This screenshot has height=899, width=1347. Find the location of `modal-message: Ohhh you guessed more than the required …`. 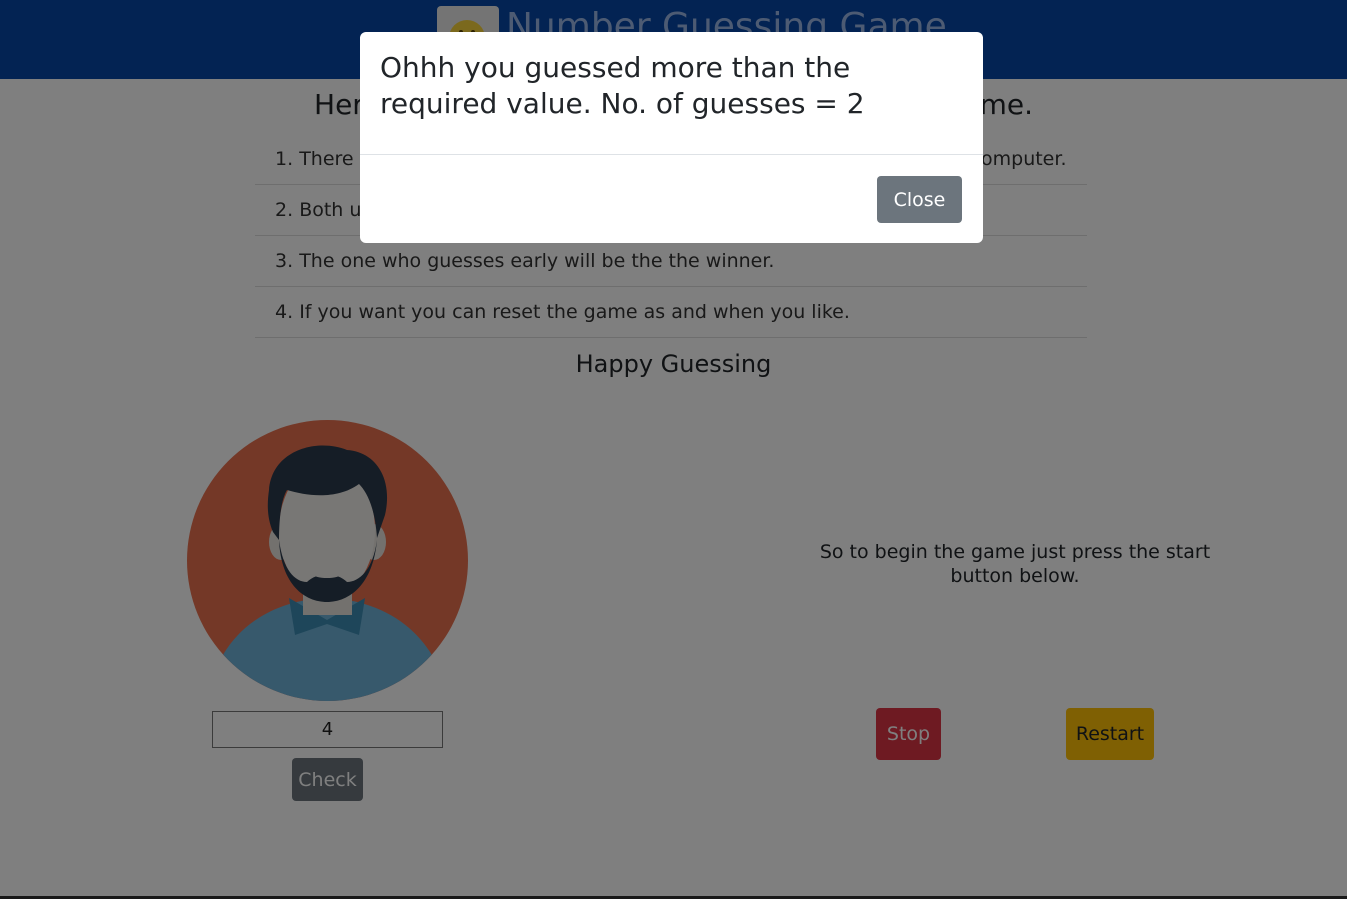

modal-message: Ohhh you guessed more than the required … is located at coordinates (622, 85).